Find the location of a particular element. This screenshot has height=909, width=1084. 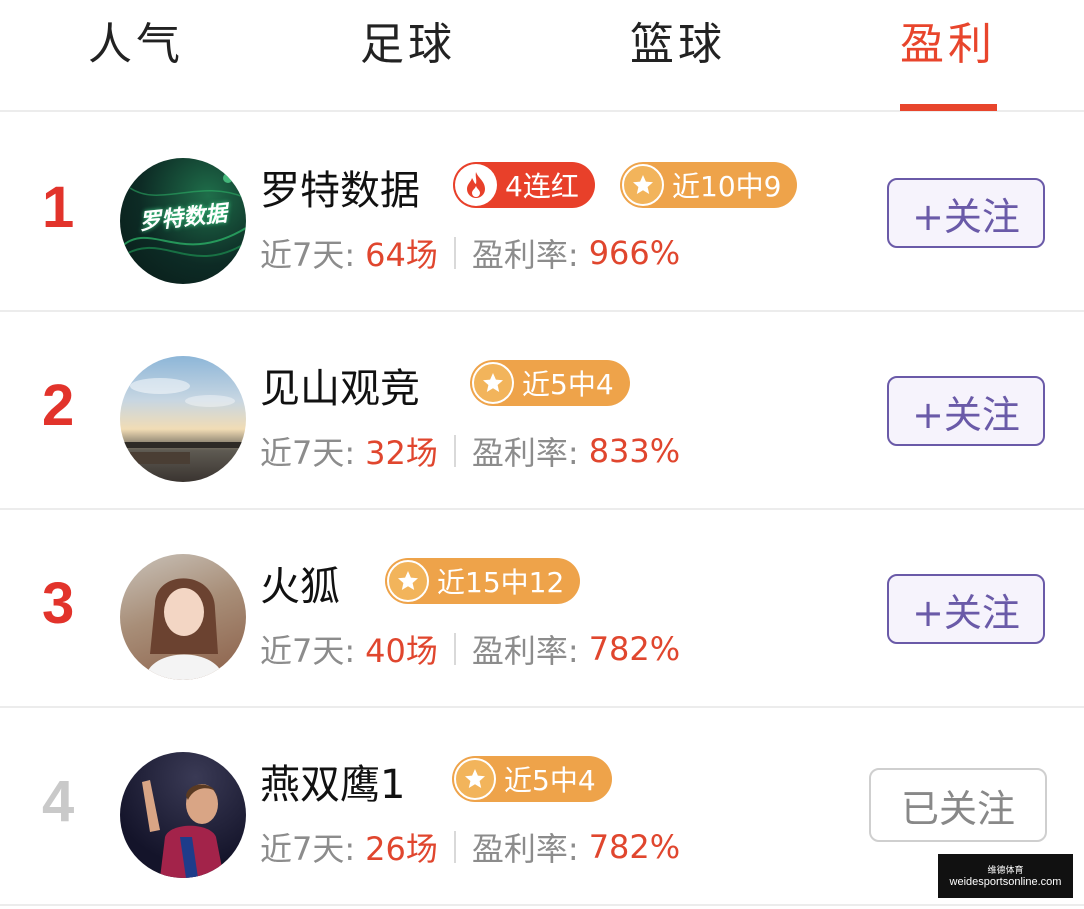

hit-rate-badge: 近10中9 is located at coordinates (709, 185).